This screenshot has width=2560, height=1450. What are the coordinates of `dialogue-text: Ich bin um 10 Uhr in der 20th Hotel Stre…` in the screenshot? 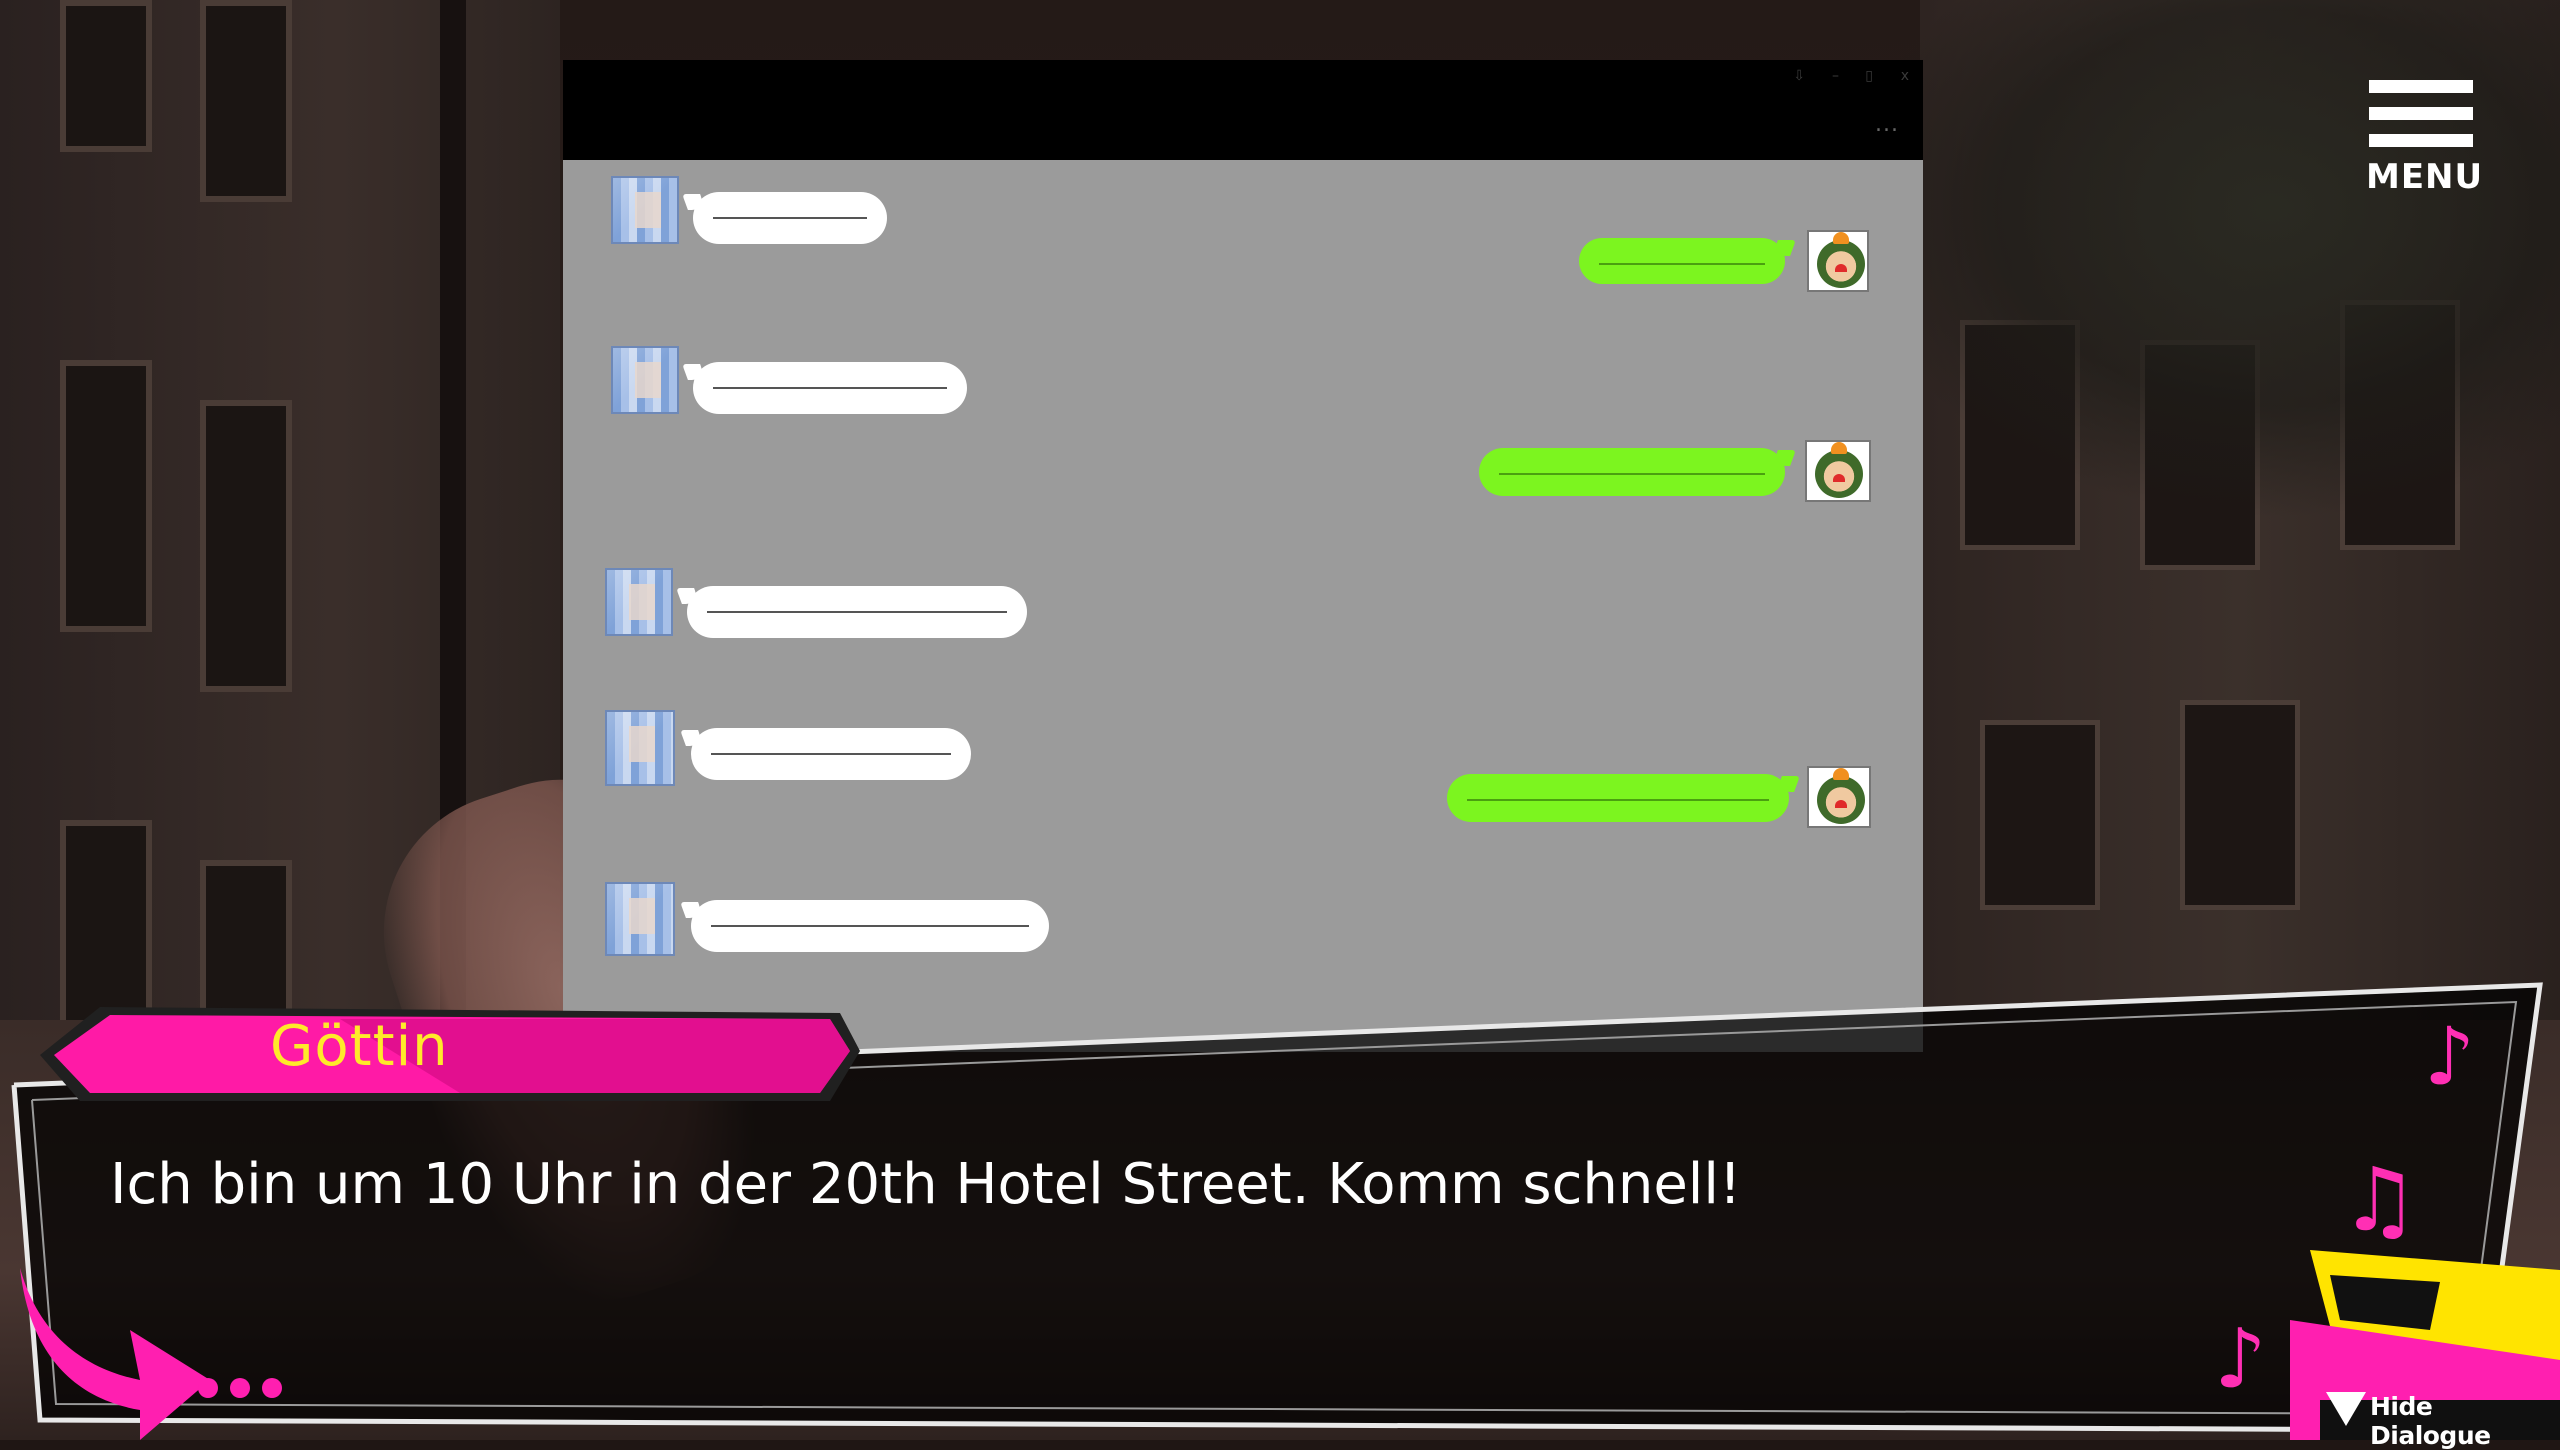 It's located at (926, 1184).